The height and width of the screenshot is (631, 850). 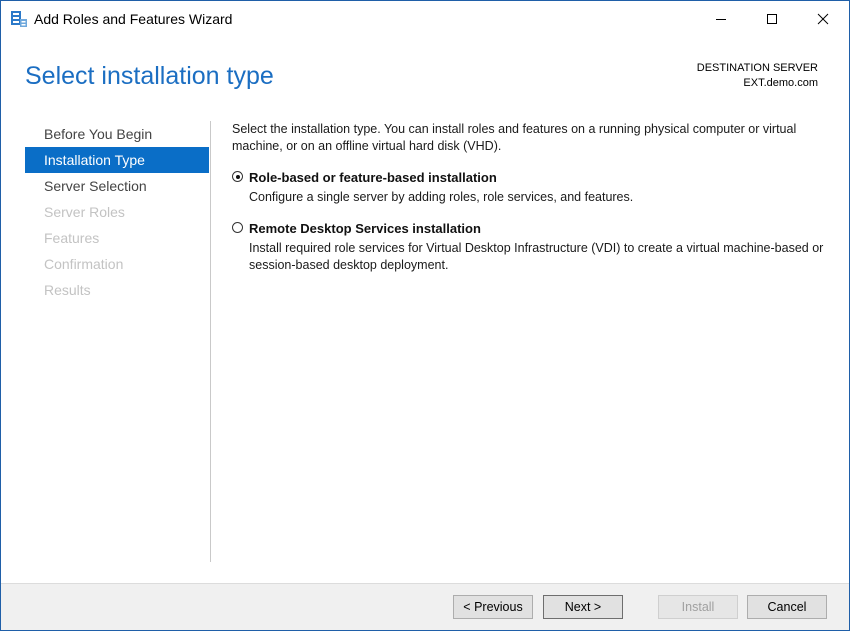 I want to click on nav-item-features: Features, so click(x=72, y=238).